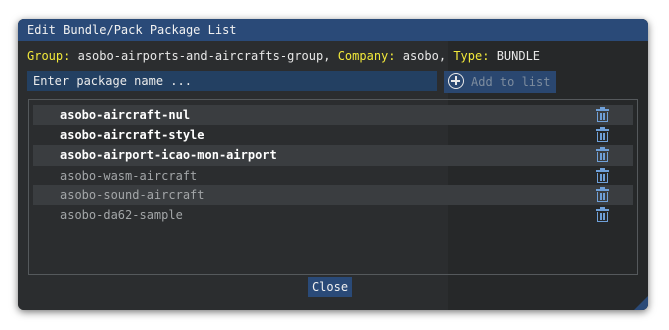 The image size is (669, 330). I want to click on resize-grip, so click(641, 303).